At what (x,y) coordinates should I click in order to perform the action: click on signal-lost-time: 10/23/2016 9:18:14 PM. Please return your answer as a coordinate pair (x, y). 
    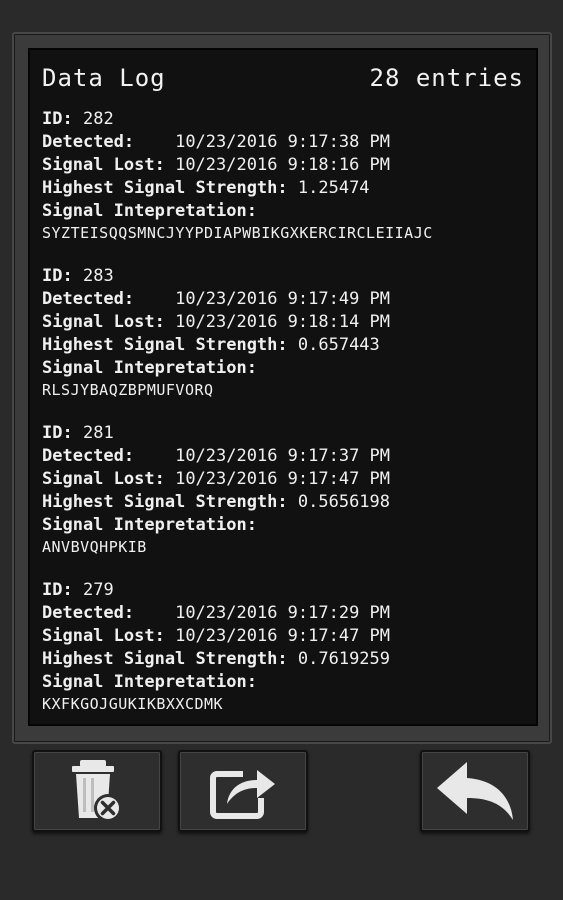
    Looking at the image, I should click on (283, 322).